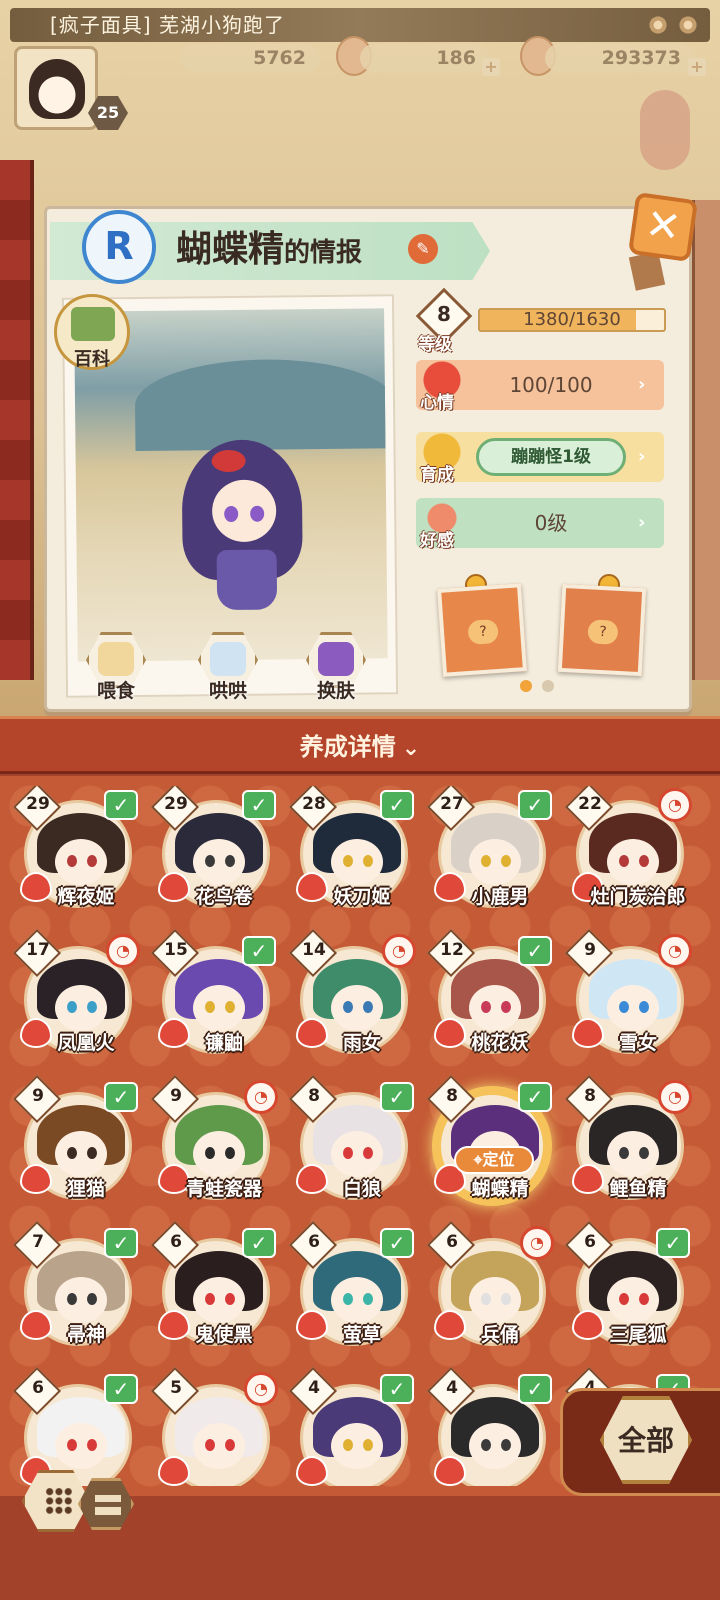 Image resolution: width=720 pixels, height=1600 pixels. I want to click on question-icon: ?, so click(483, 631).